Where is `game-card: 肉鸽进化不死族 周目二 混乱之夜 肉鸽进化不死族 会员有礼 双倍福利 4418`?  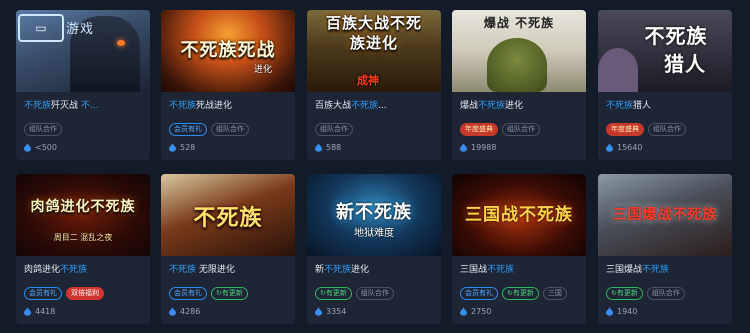
game-card: 肉鸽进化不死族 周目二 混乱之夜 肉鸽进化不死族 会员有礼 双倍福利 4418 is located at coordinates (83, 249).